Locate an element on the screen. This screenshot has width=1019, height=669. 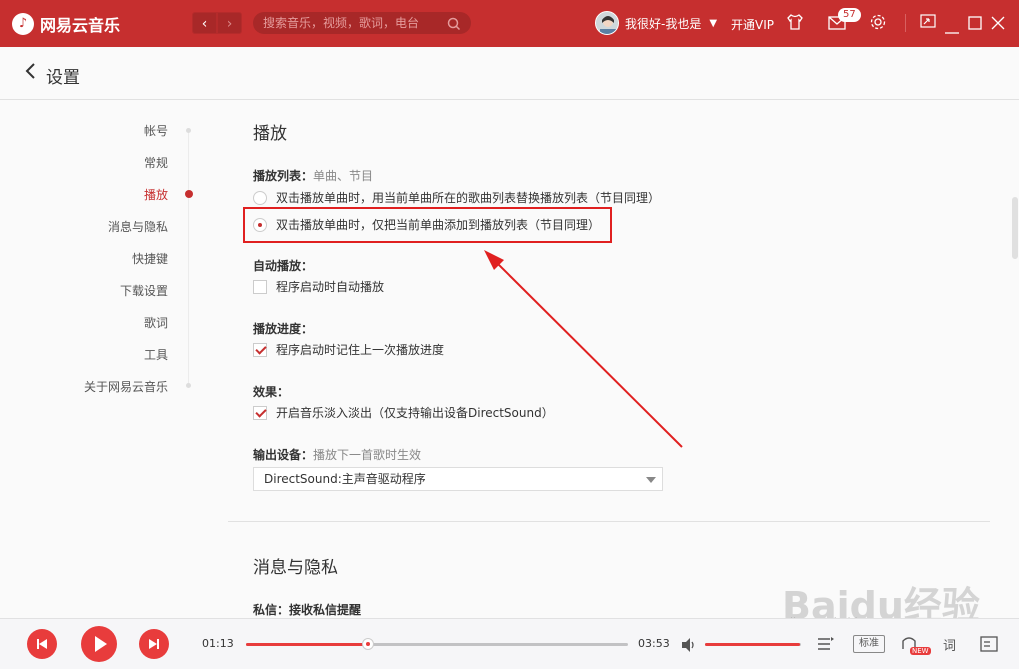
checkbox-autoplay: 程序启动时自动播放 is located at coordinates (318, 286).